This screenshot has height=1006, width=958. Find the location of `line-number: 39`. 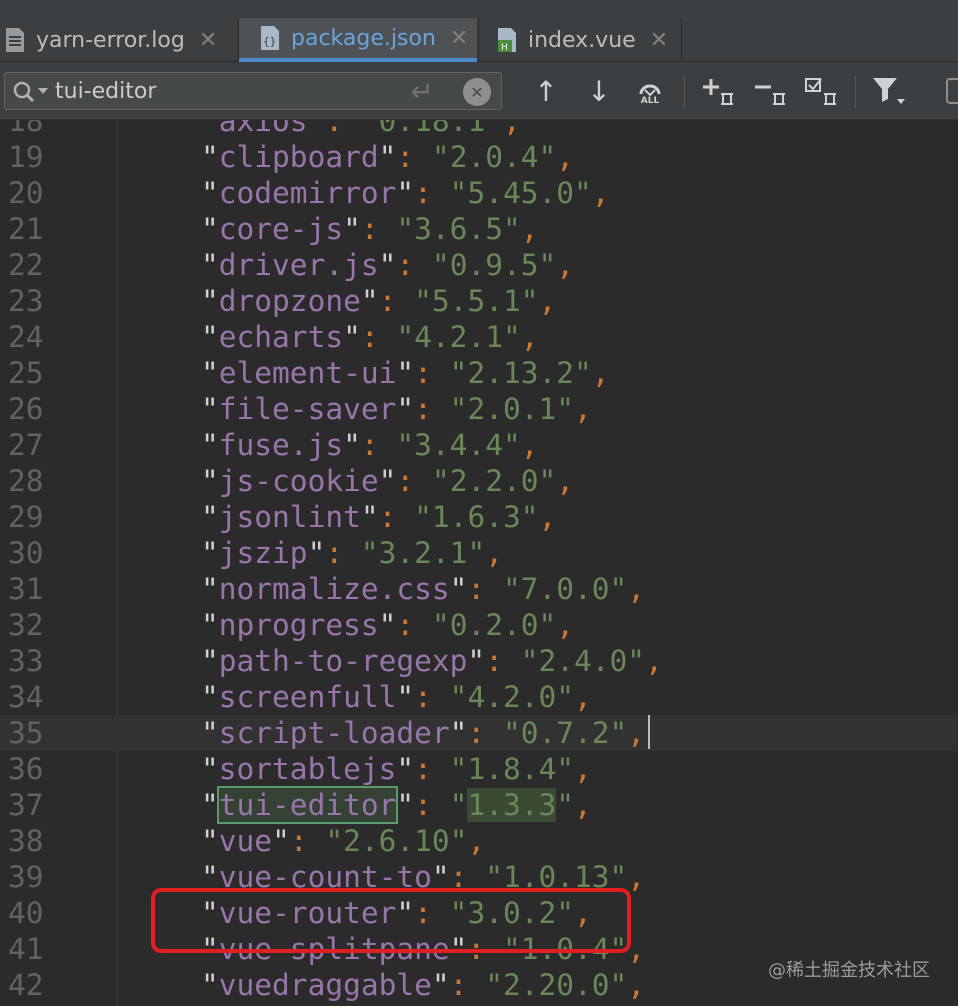

line-number: 39 is located at coordinates (26, 877).